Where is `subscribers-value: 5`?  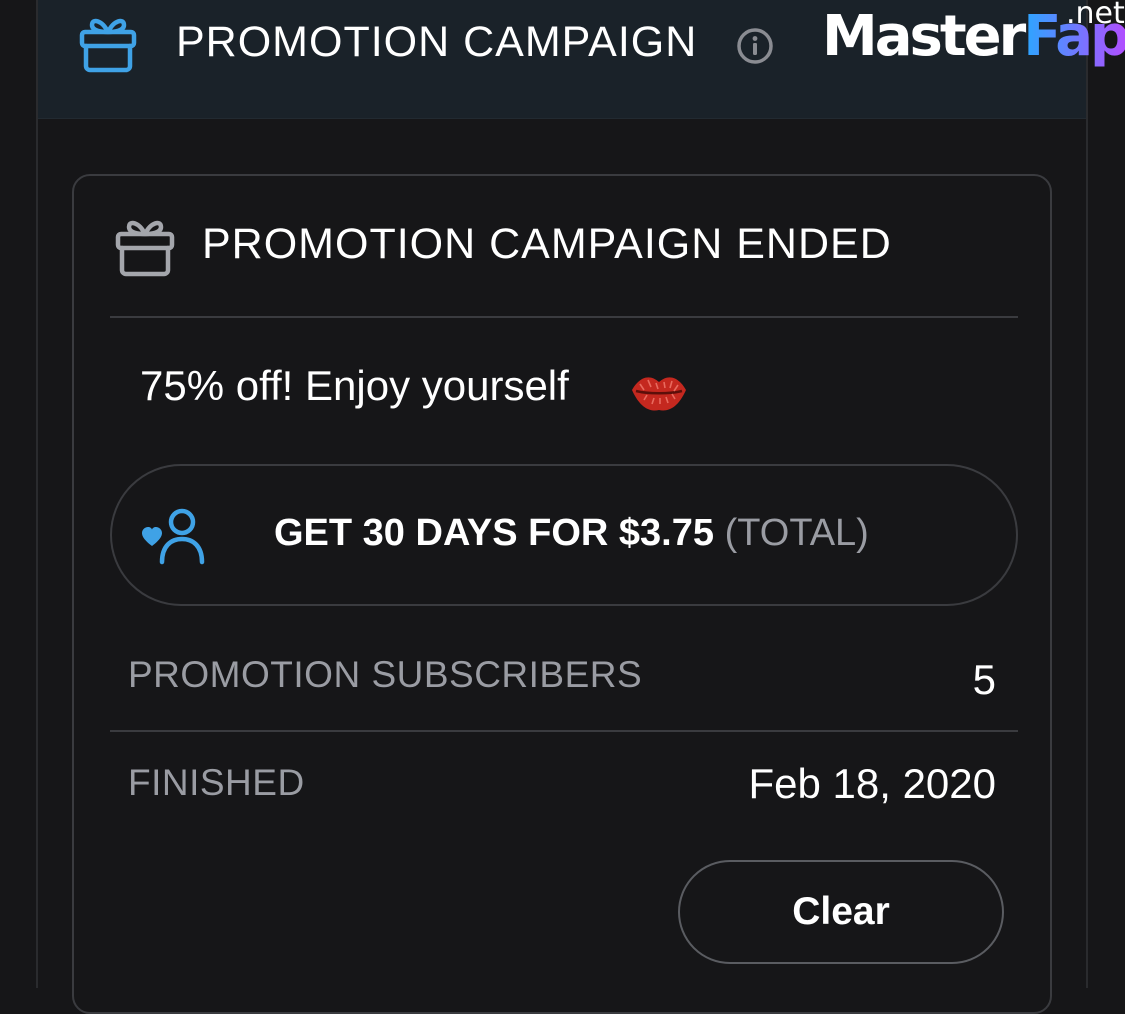
subscribers-value: 5 is located at coordinates (984, 679).